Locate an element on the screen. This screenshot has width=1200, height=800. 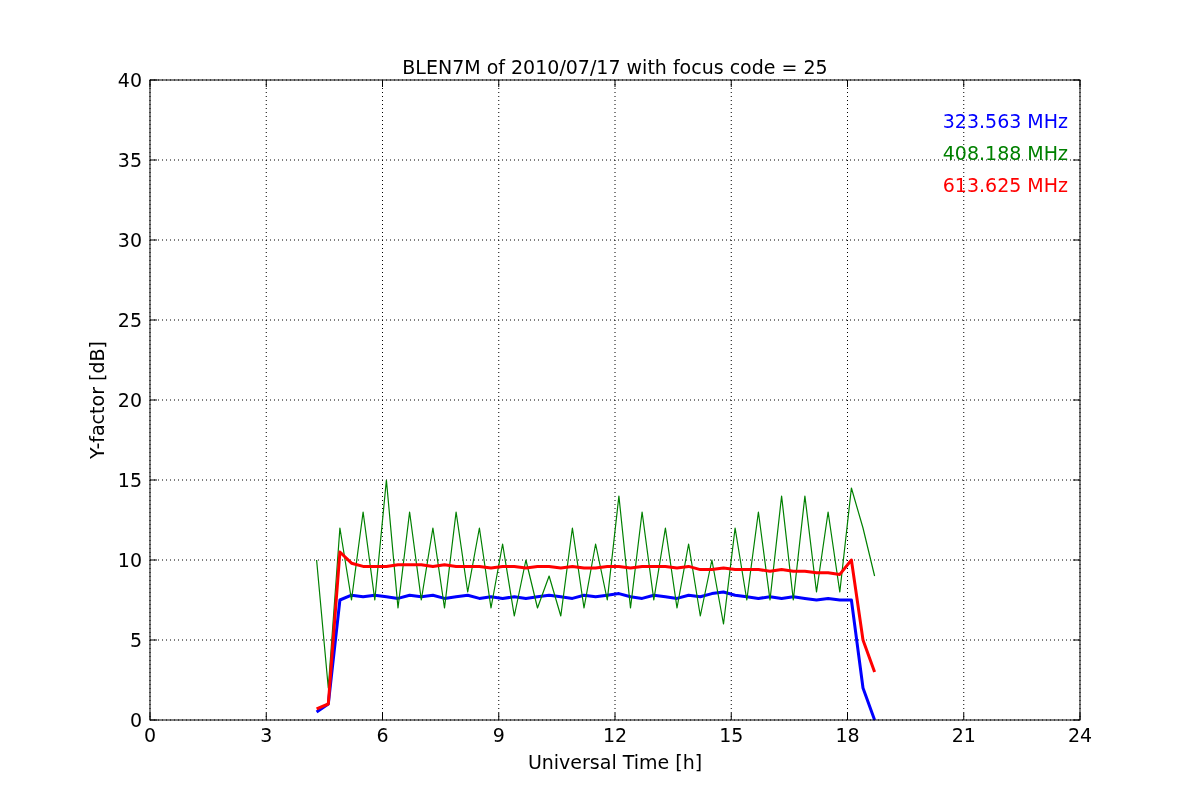
x-tick-label: 3 is located at coordinates (266, 735).